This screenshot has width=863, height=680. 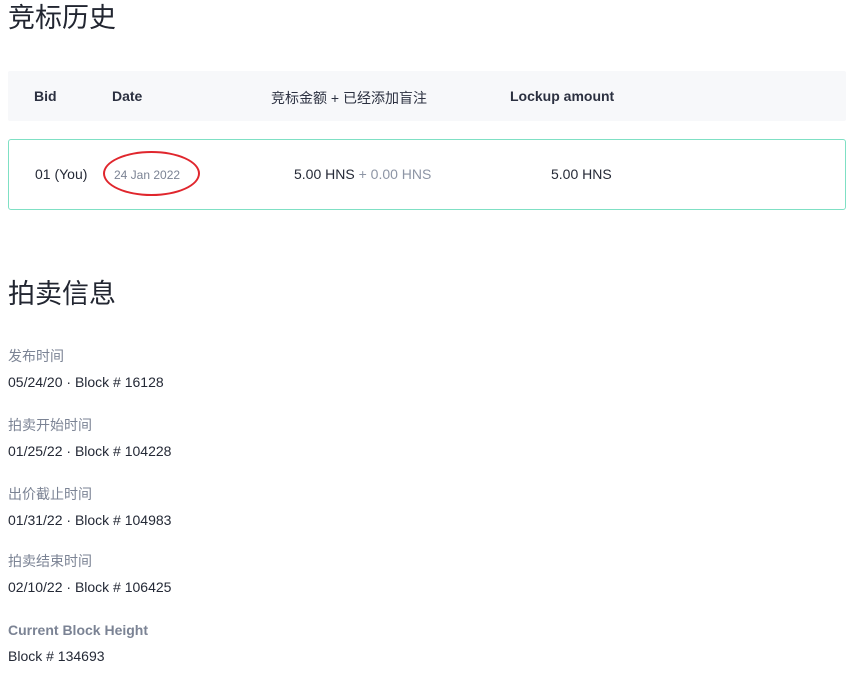 What do you see at coordinates (127, 96) in the screenshot?
I see `column-header-date: Date` at bounding box center [127, 96].